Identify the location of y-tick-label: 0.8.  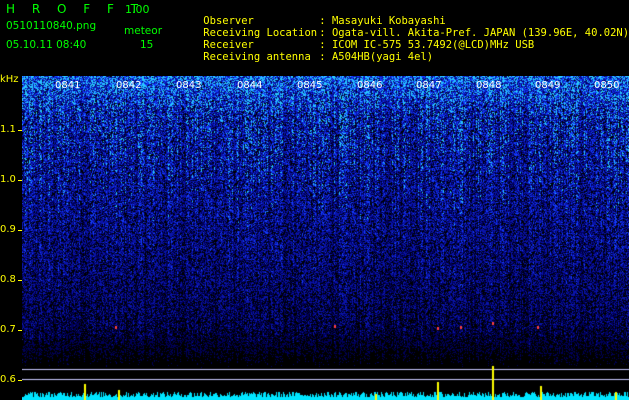
(8, 279).